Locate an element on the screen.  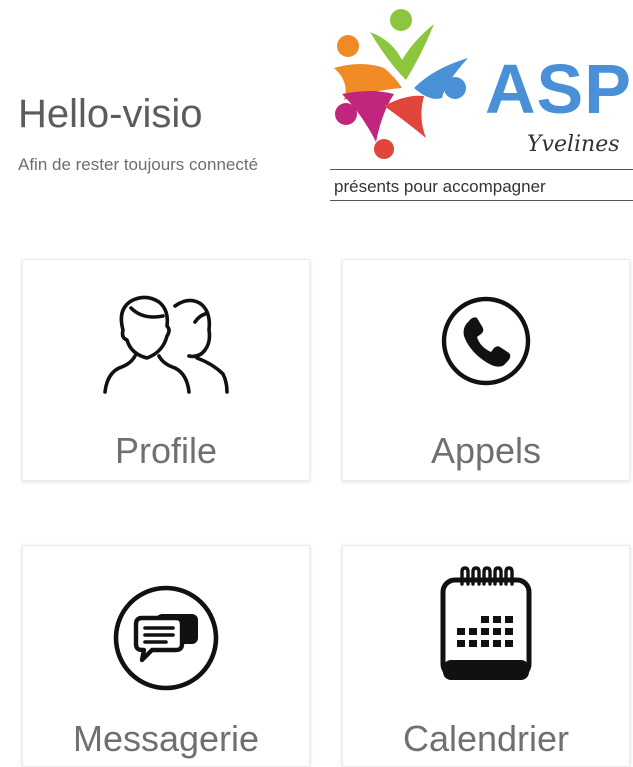
logo-wordmark: ASP is located at coordinates (558, 89).